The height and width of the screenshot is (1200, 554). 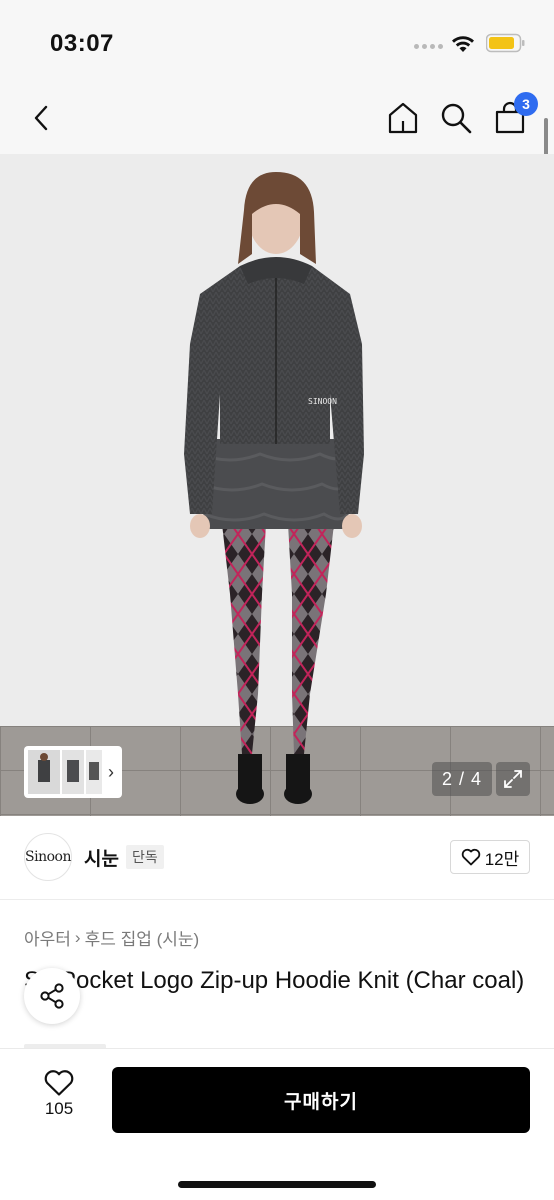 What do you see at coordinates (101, 857) in the screenshot?
I see `brand-name: 시눈` at bounding box center [101, 857].